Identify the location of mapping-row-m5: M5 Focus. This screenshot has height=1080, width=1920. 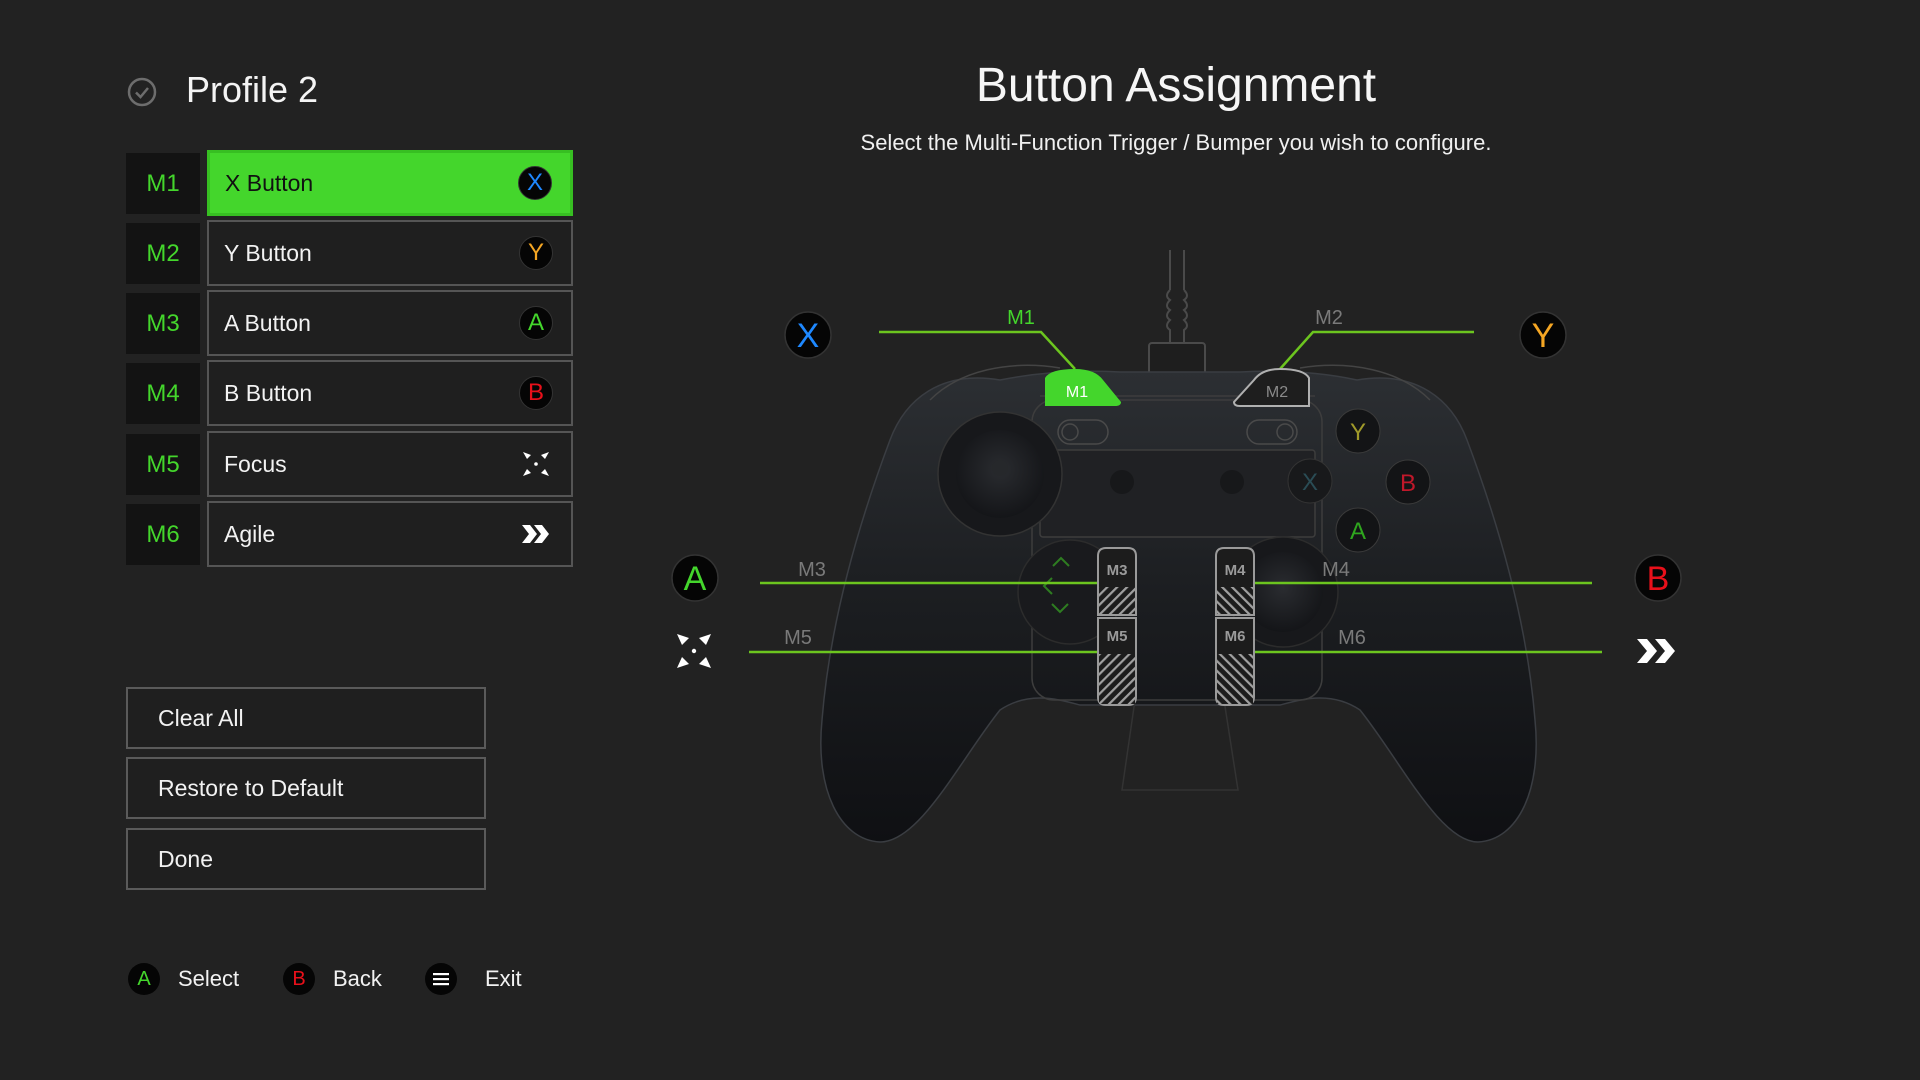
(351, 464).